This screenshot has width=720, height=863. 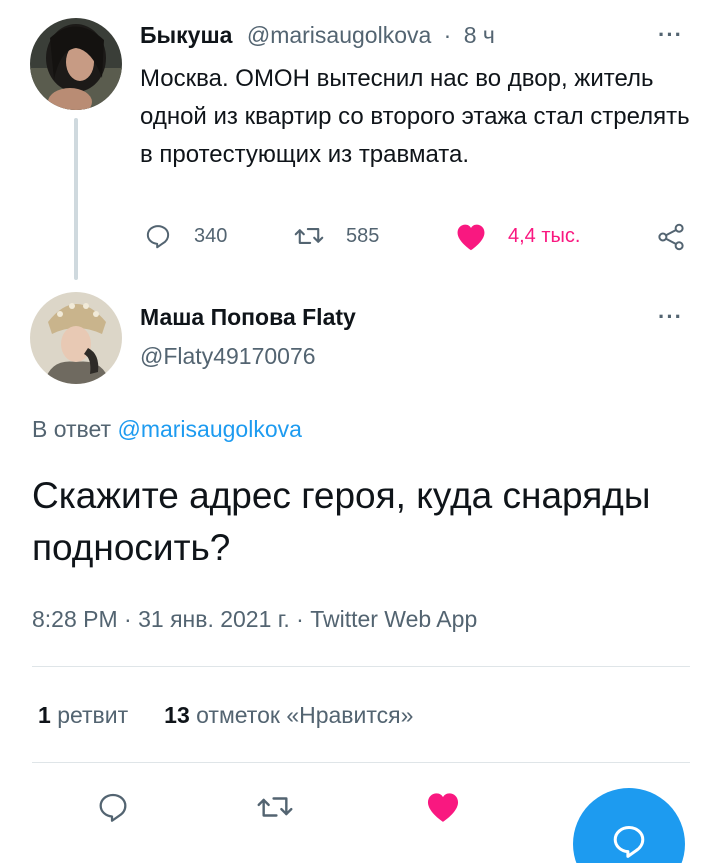 I want to click on tweet1-handle: @marisaugolkova, so click(x=339, y=35).